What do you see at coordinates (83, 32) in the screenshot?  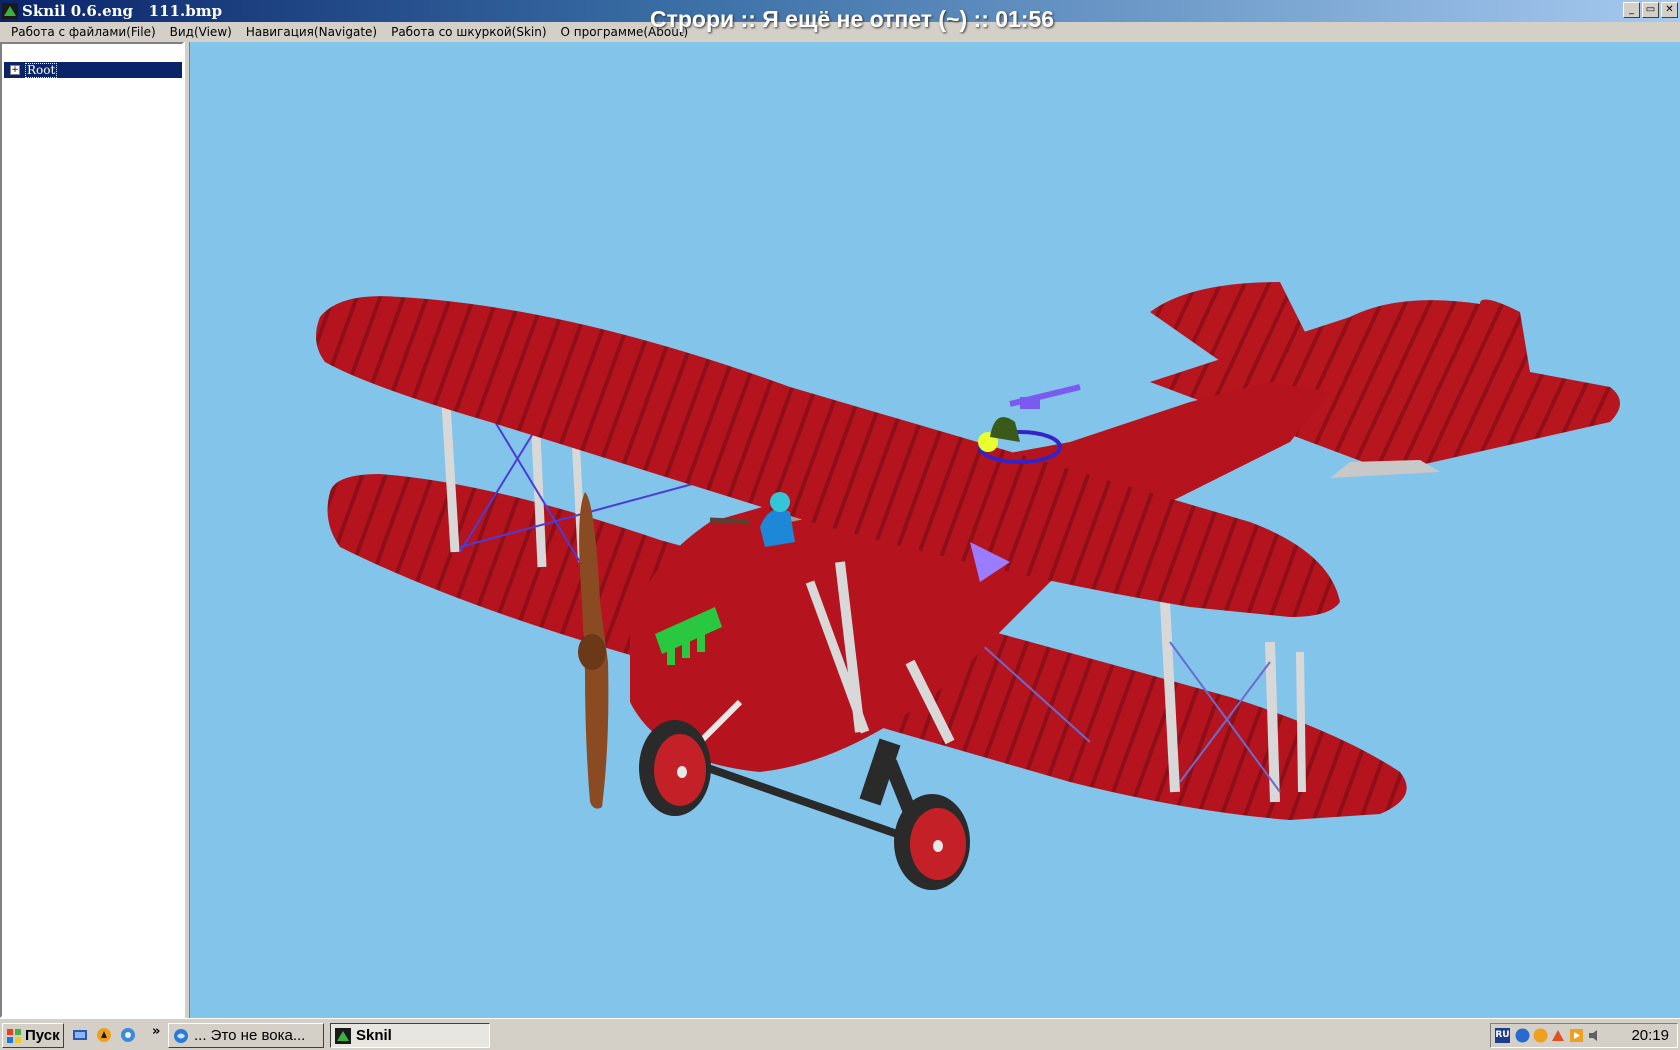 I see `menu-file: Работа с файлами(File)` at bounding box center [83, 32].